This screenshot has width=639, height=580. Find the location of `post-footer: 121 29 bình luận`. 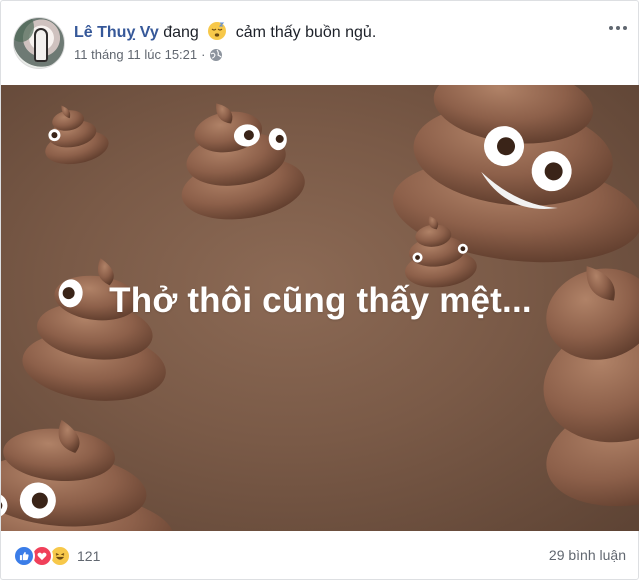

post-footer: 121 29 bình luận is located at coordinates (320, 555).